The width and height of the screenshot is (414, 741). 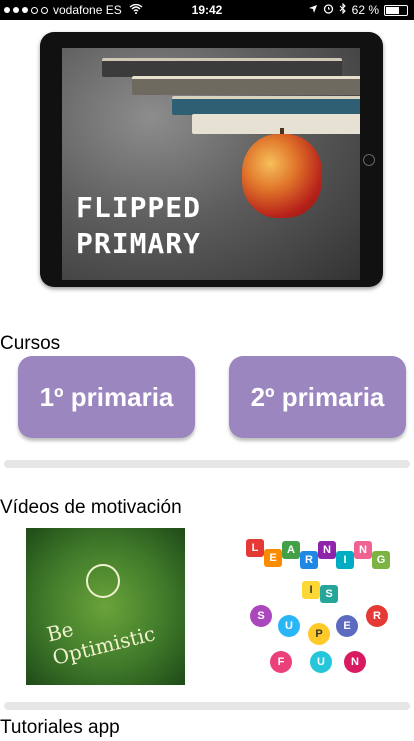 I want to click on videos-title: Vídeos de motivación, so click(x=91, y=507).